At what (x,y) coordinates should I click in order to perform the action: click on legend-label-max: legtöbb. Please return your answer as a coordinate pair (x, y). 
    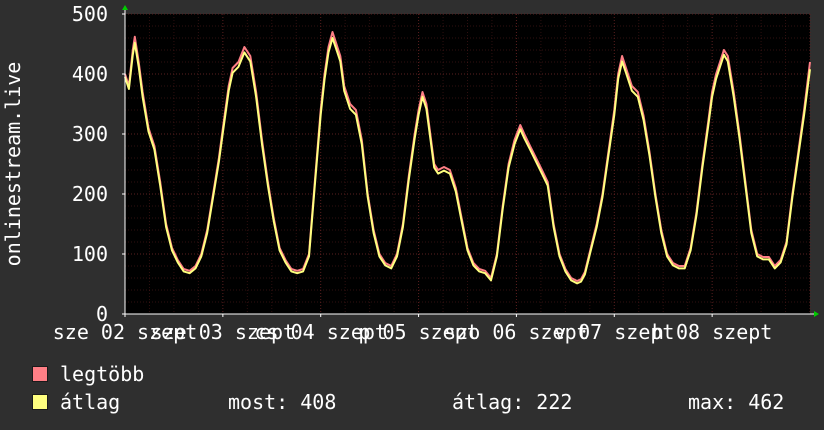
    Looking at the image, I should click on (102, 374).